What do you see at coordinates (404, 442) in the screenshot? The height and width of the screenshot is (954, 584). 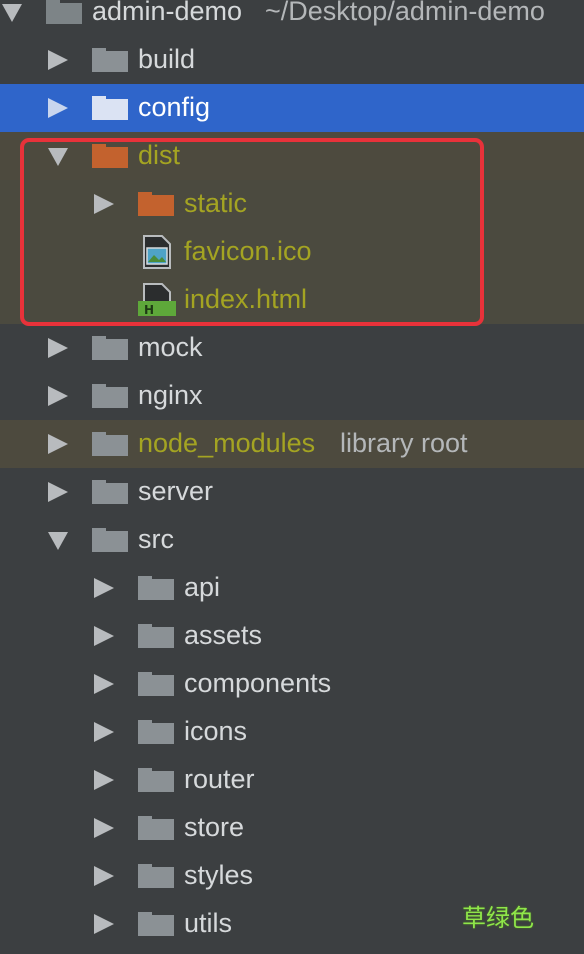 I see `library-root-hint: library root` at bounding box center [404, 442].